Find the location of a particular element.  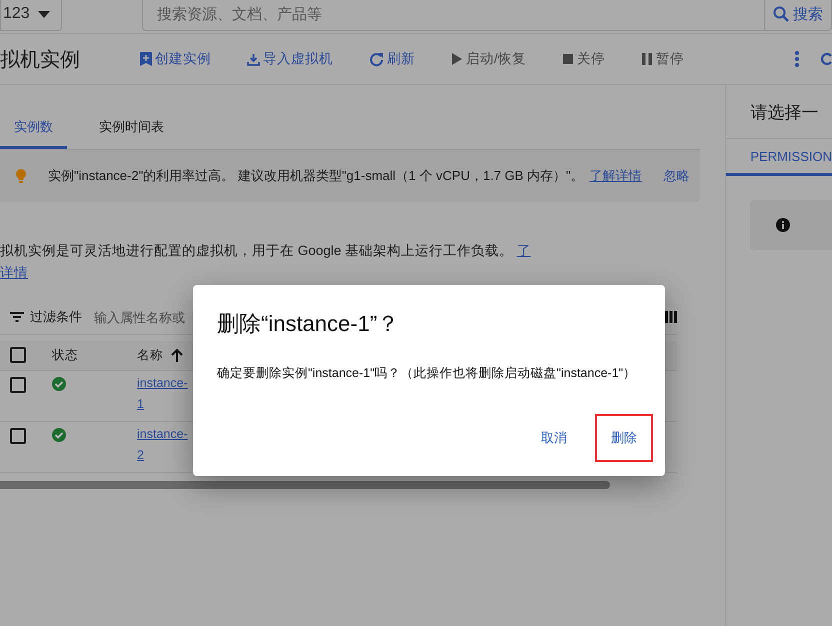

panel-title: 请选择一 is located at coordinates (779, 112).